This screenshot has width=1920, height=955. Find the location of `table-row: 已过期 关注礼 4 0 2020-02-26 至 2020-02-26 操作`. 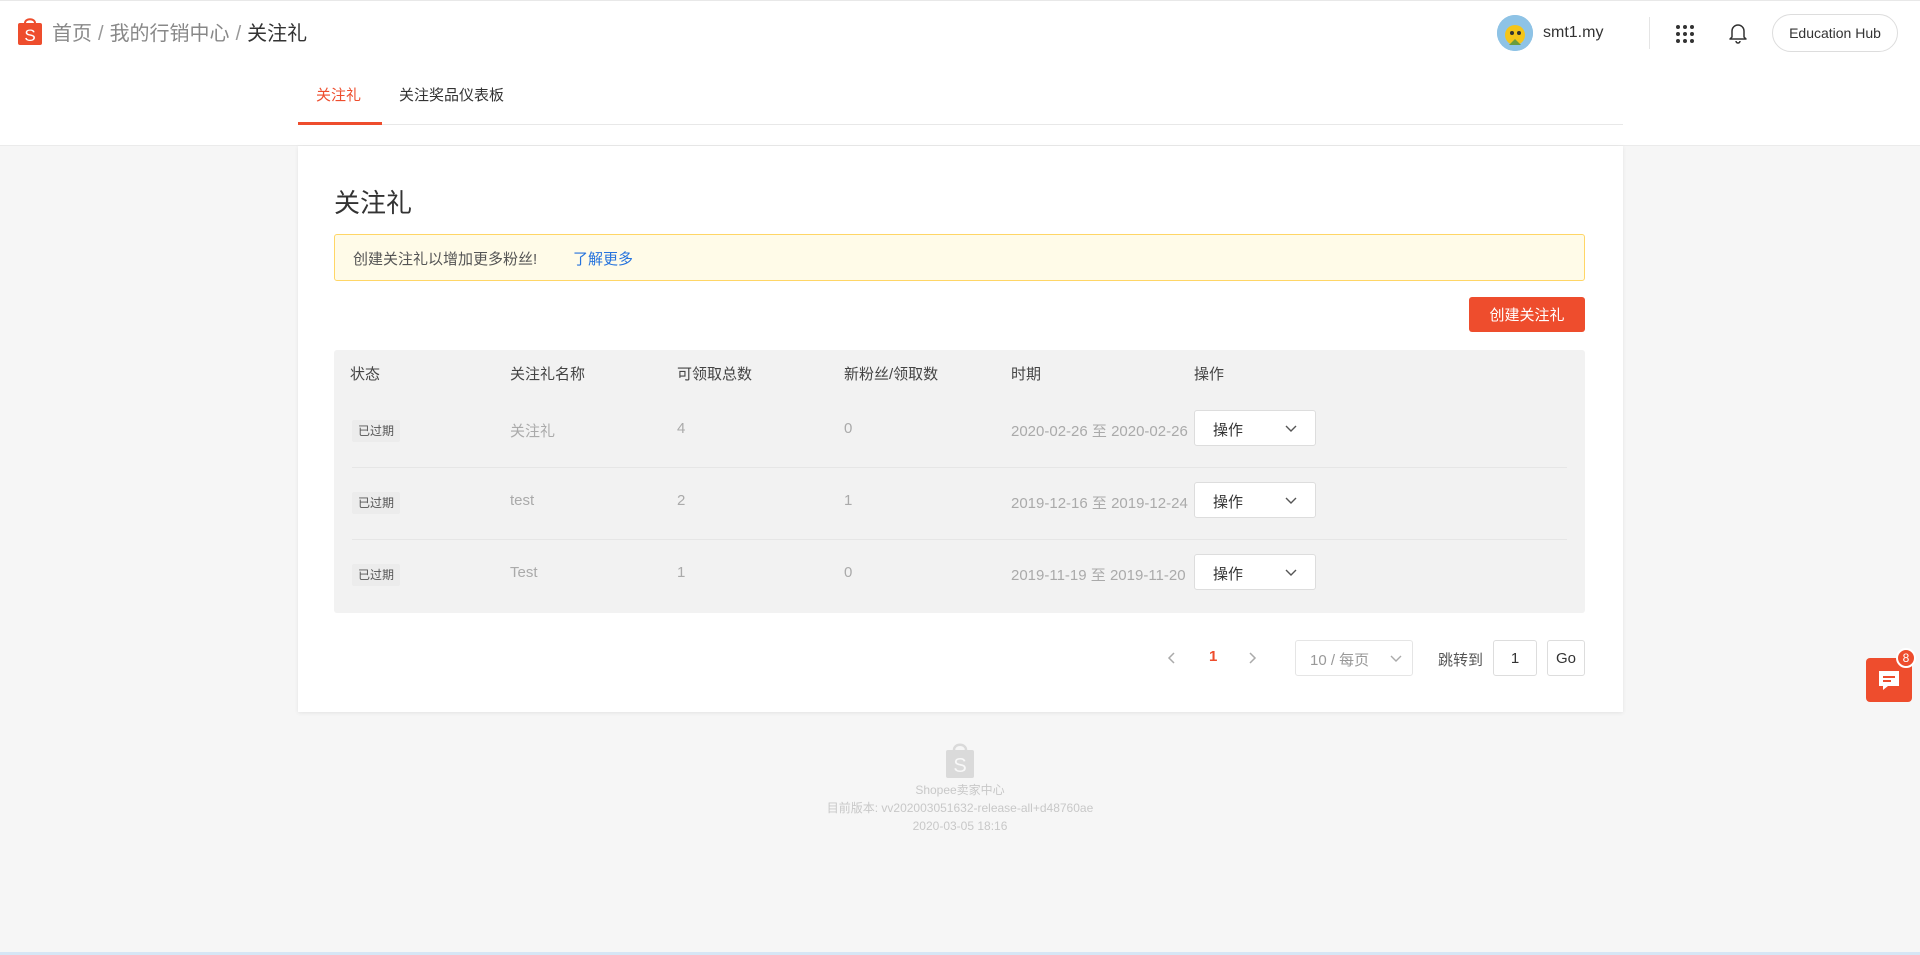

table-row: 已过期 关注礼 4 0 2020-02-26 至 2020-02-26 操作 is located at coordinates (959, 432).